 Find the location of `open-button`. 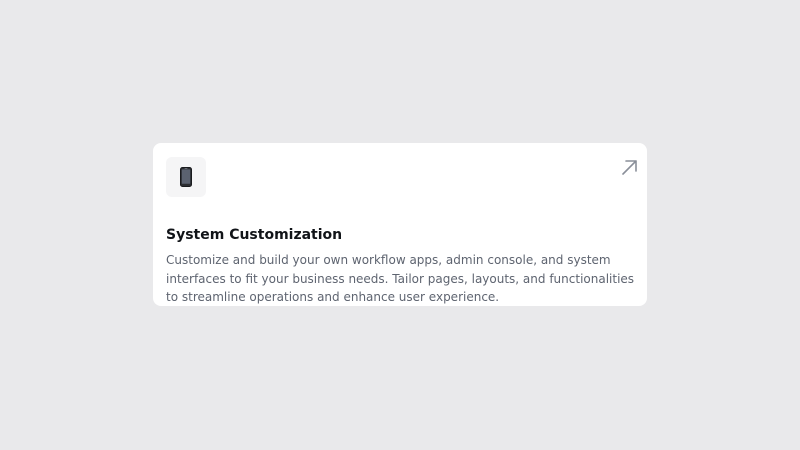

open-button is located at coordinates (629, 167).